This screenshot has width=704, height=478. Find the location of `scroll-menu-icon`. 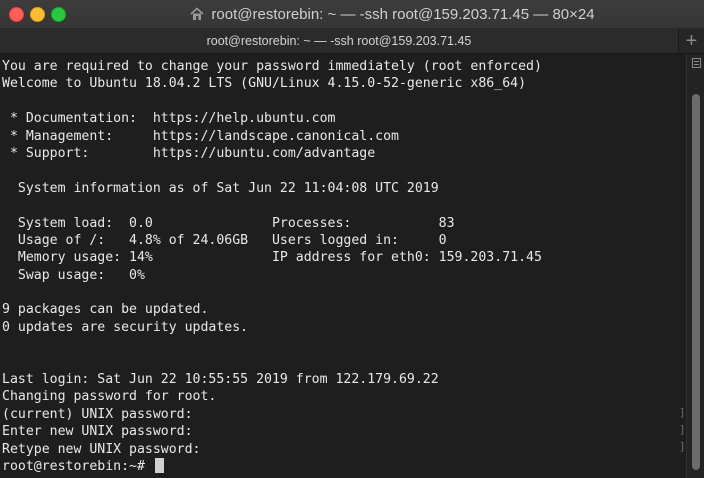

scroll-menu-icon is located at coordinates (696, 63).